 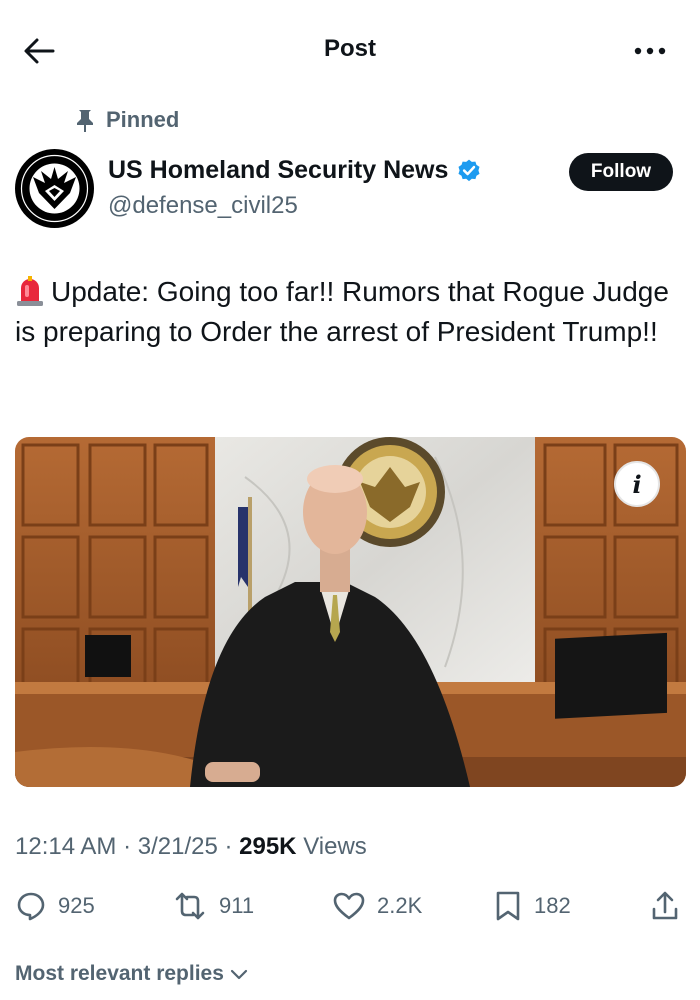 What do you see at coordinates (508, 906) in the screenshot?
I see `bookmark-icon` at bounding box center [508, 906].